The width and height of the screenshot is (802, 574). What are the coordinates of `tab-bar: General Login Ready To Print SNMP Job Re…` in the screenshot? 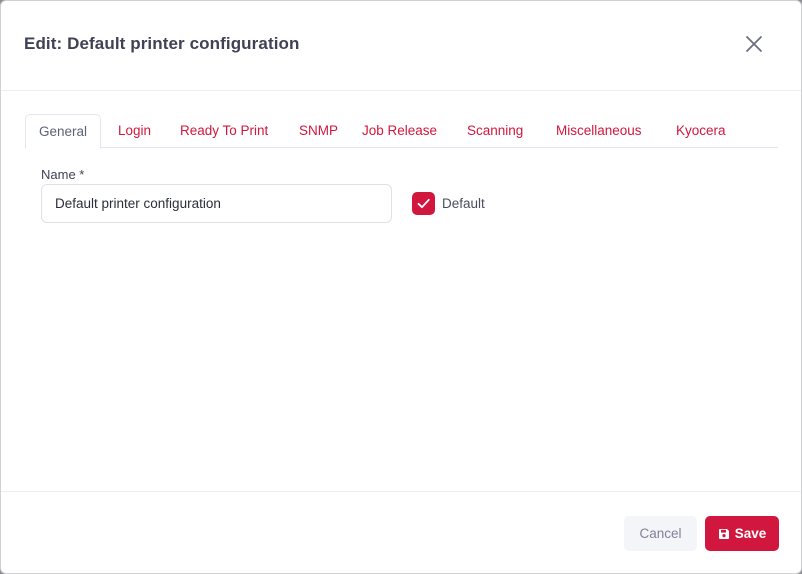 It's located at (401, 131).